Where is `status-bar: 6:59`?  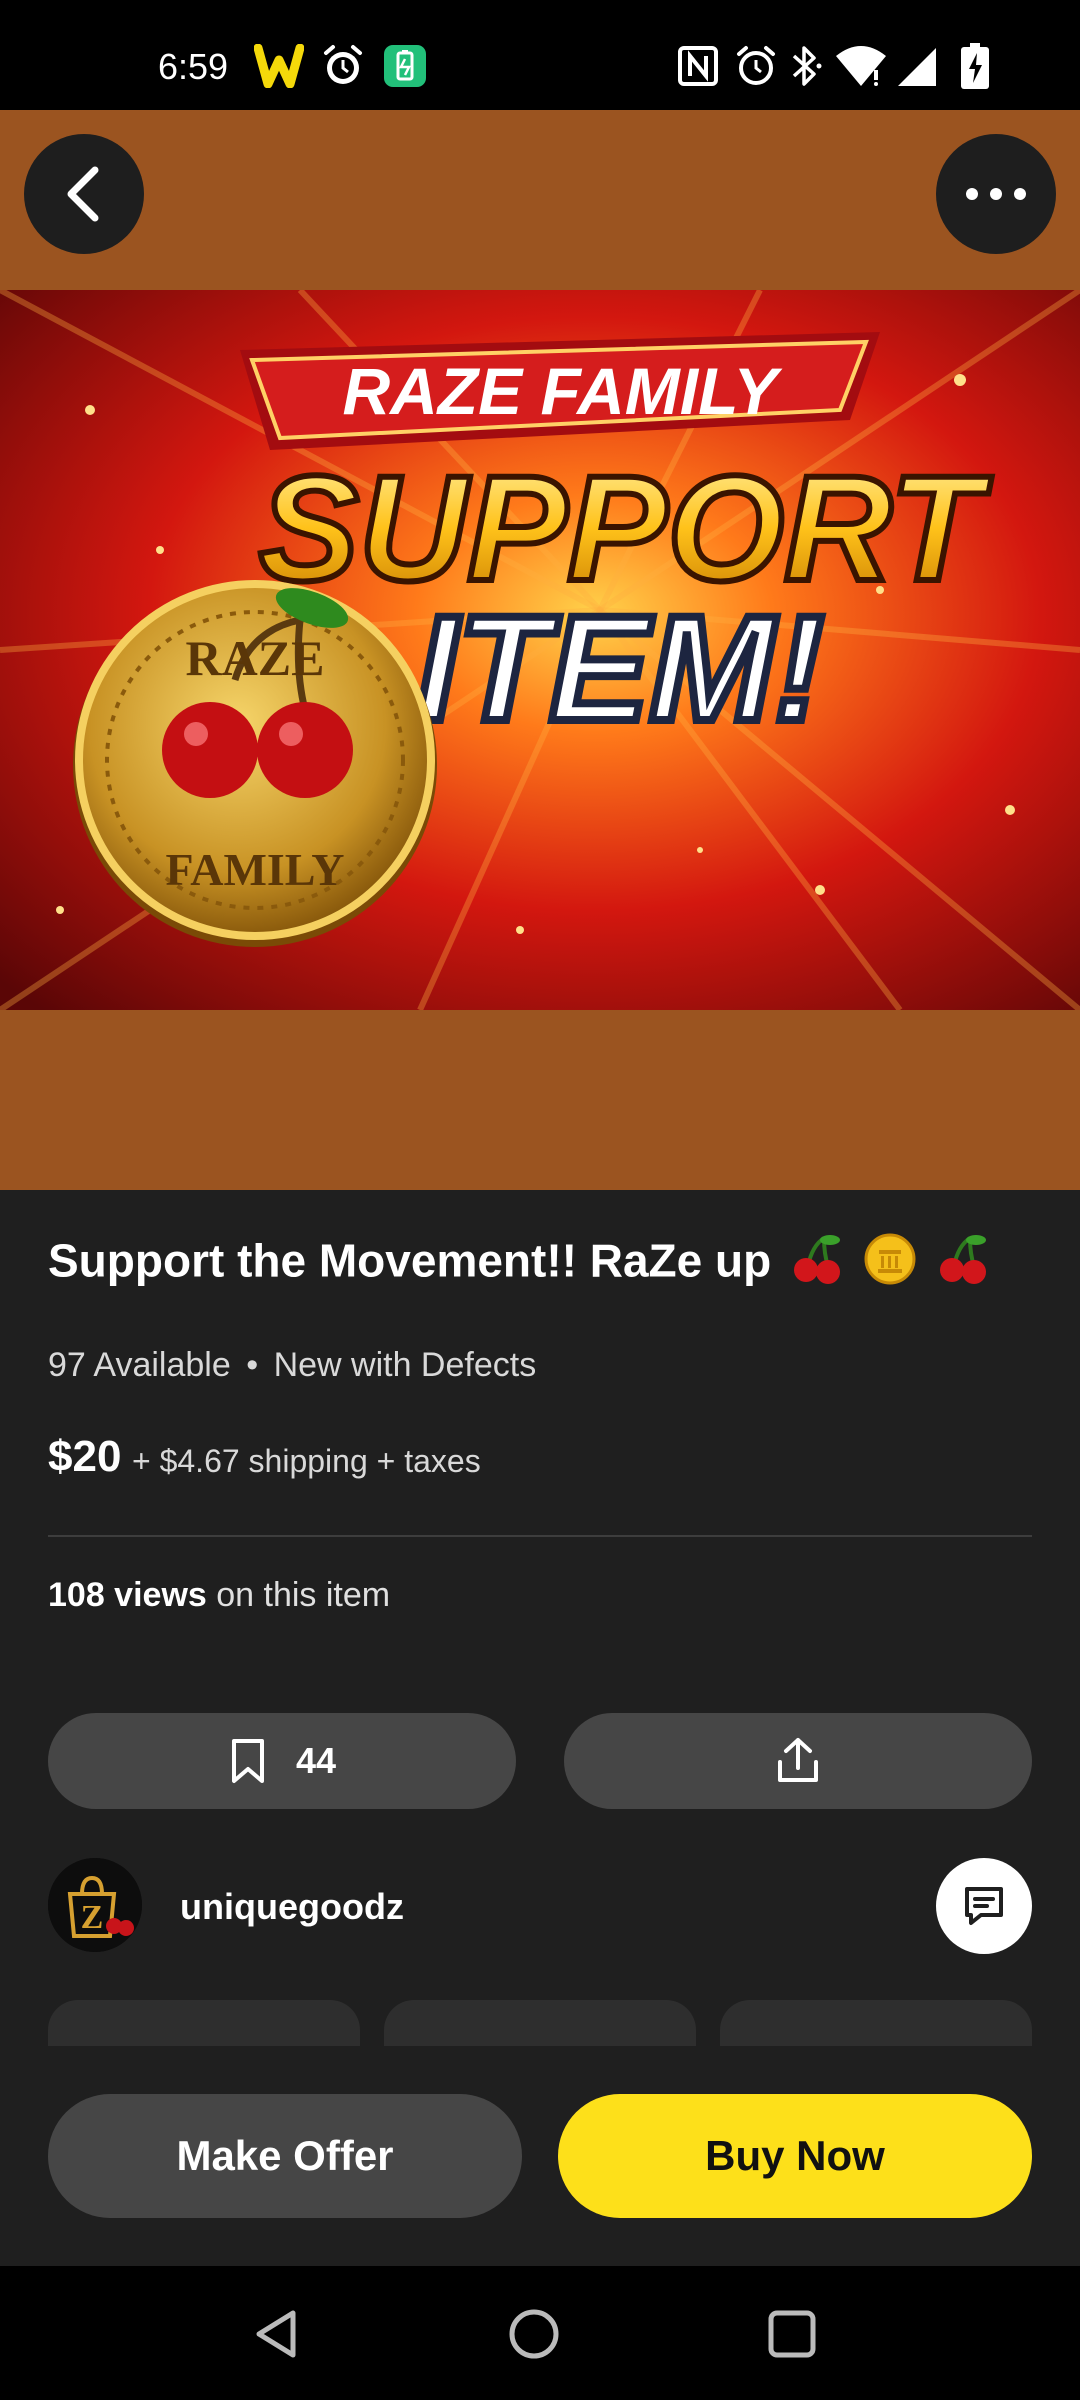
status-bar: 6:59 is located at coordinates (540, 55).